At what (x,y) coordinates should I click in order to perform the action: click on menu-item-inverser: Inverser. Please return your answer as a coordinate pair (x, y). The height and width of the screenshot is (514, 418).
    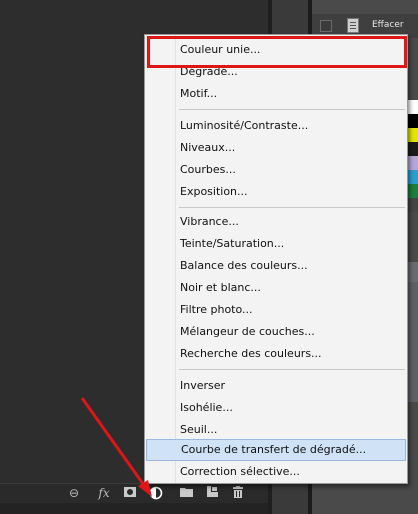
    Looking at the image, I should click on (276, 386).